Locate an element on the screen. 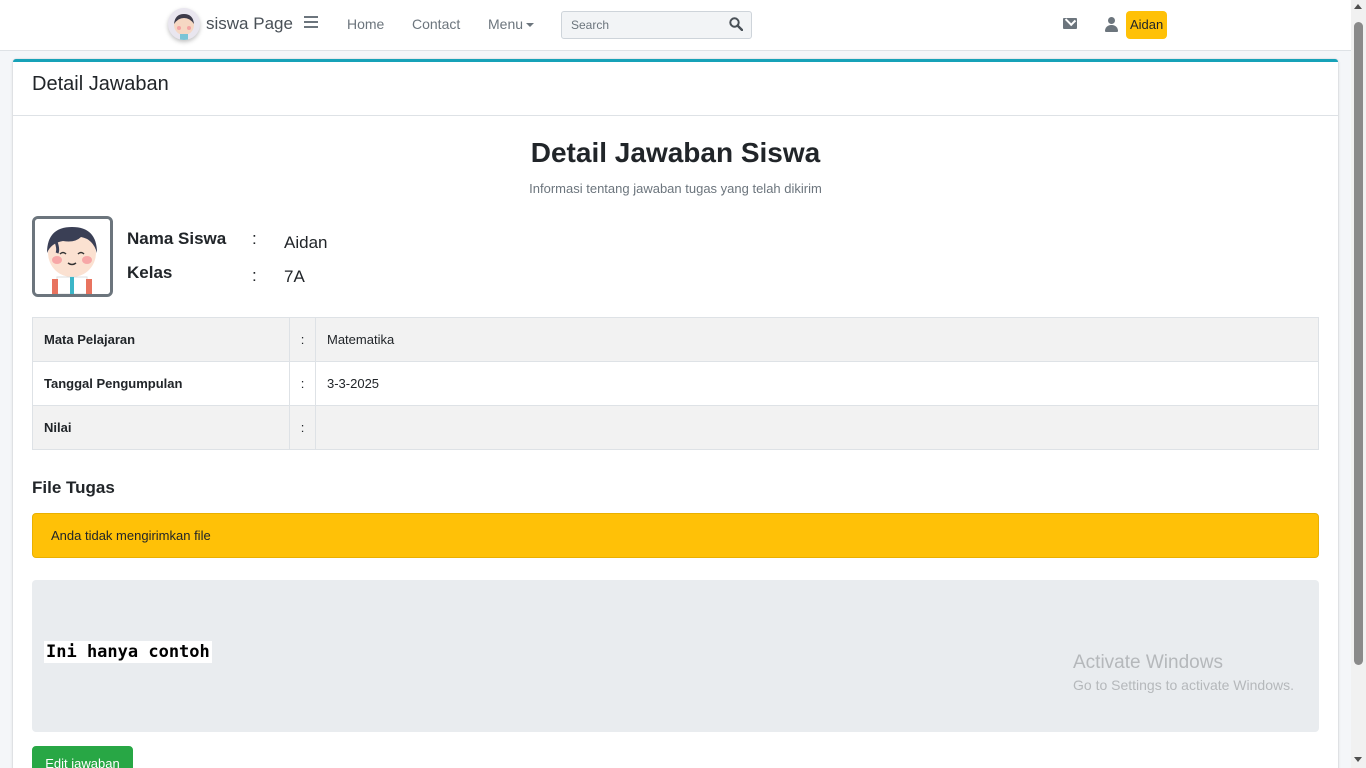 The image size is (1366, 768). nav-contact-link: Contact is located at coordinates (436, 24).